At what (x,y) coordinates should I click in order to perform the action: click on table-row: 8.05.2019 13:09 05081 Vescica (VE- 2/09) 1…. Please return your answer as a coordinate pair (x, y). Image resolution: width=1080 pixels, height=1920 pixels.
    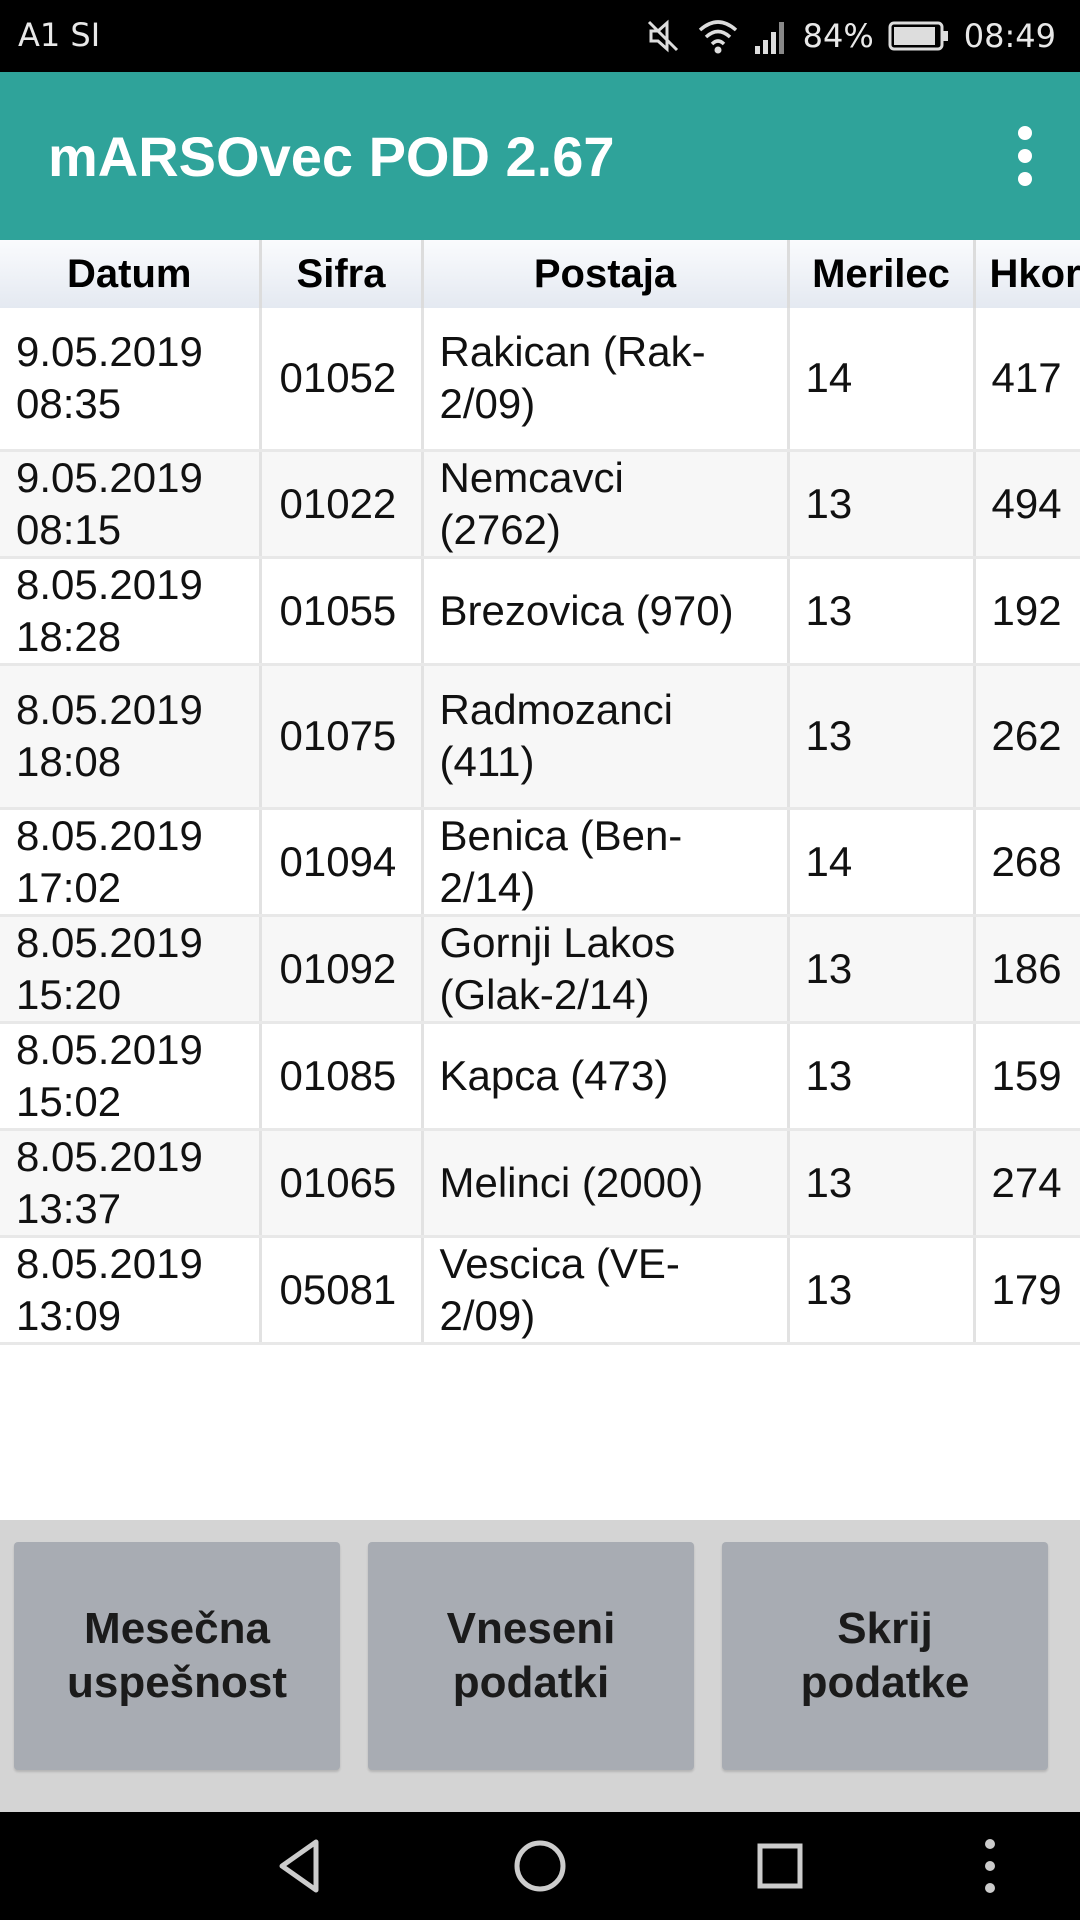
    Looking at the image, I should click on (540, 1290).